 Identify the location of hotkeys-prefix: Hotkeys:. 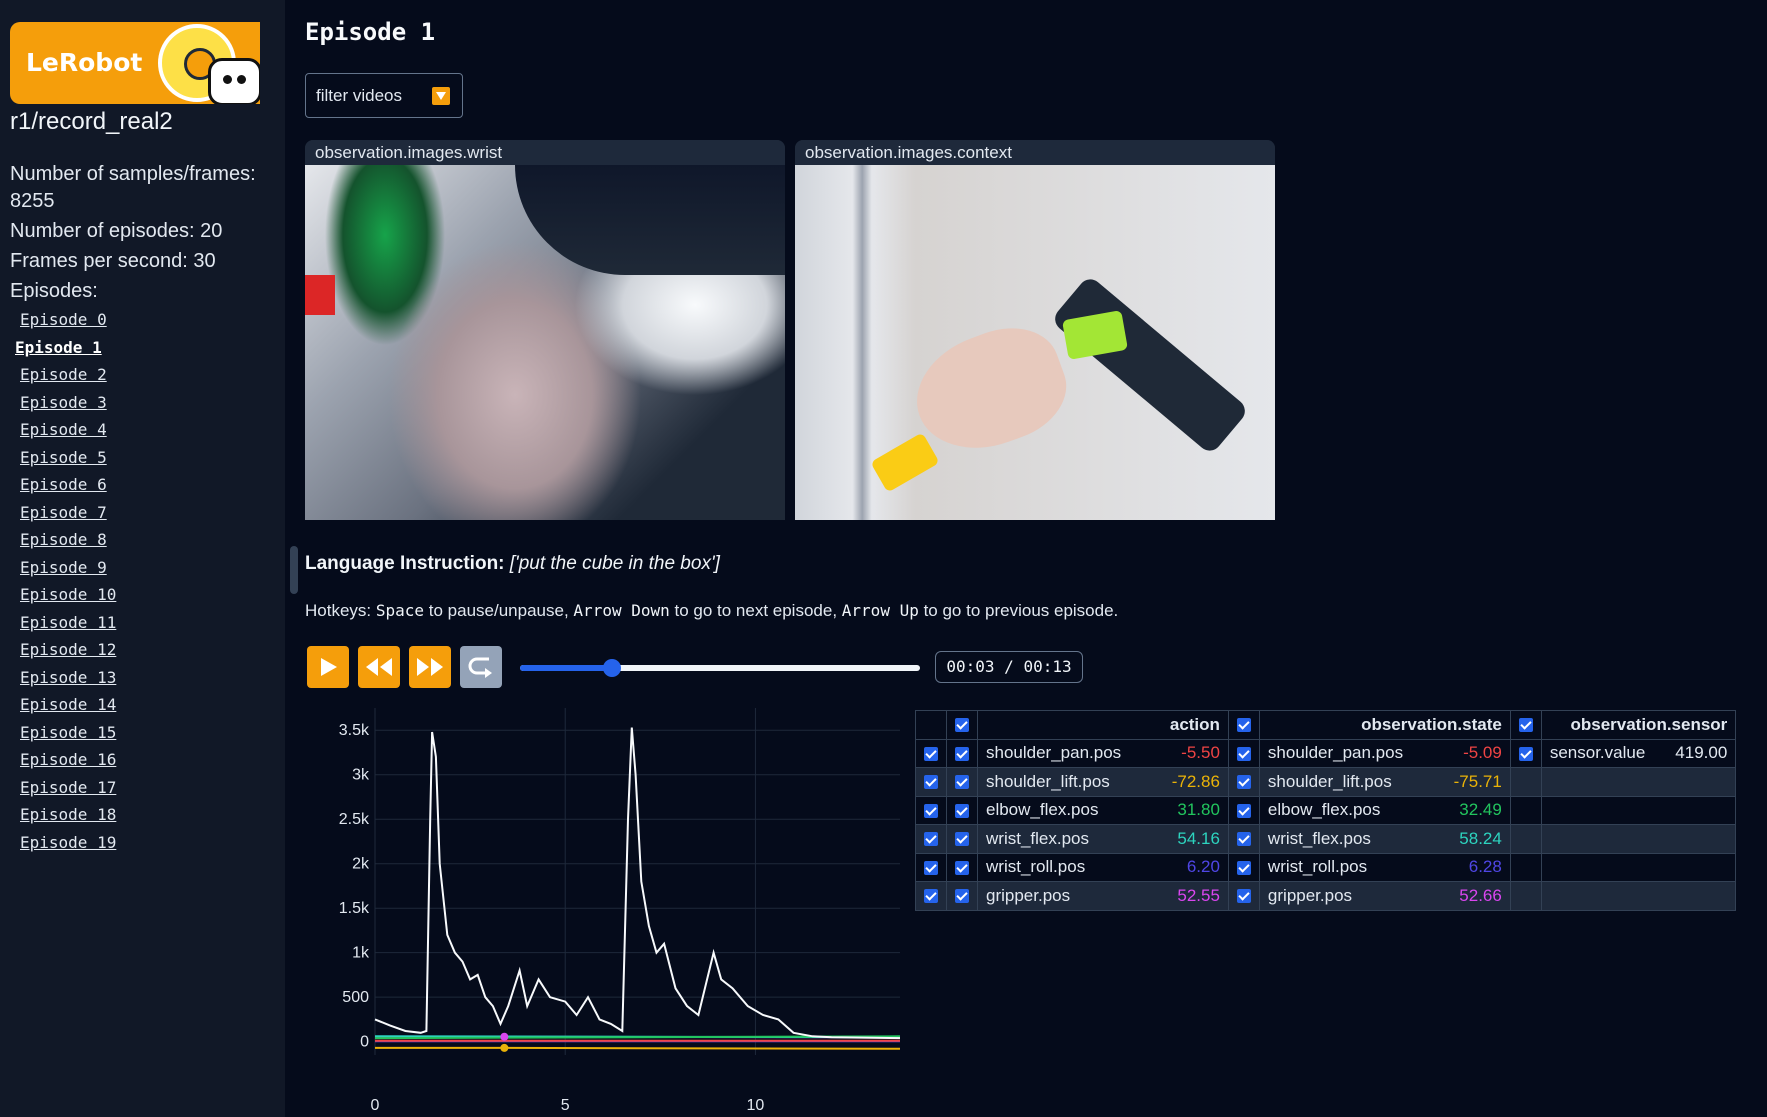
(338, 610).